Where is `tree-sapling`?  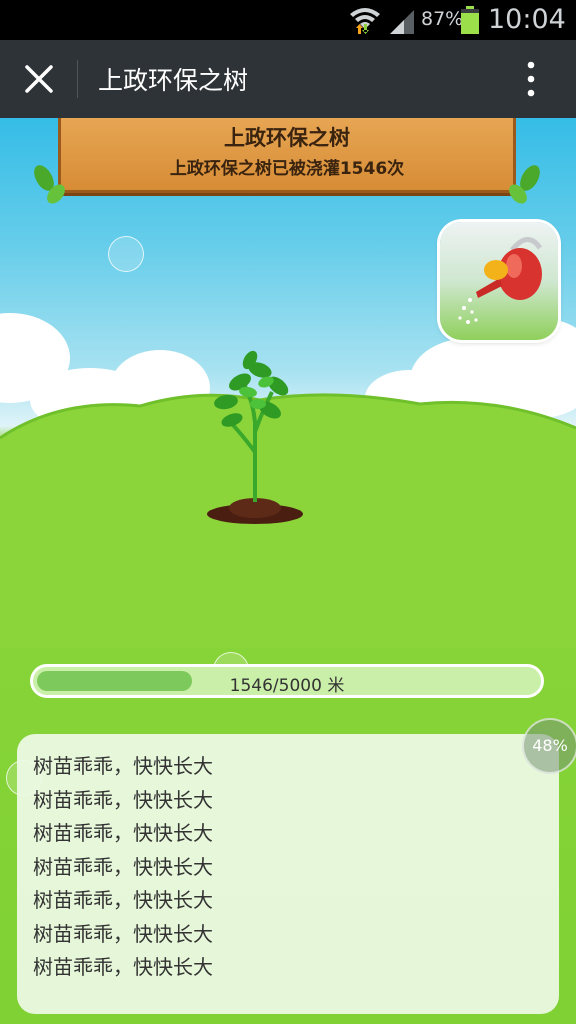 tree-sapling is located at coordinates (255, 437).